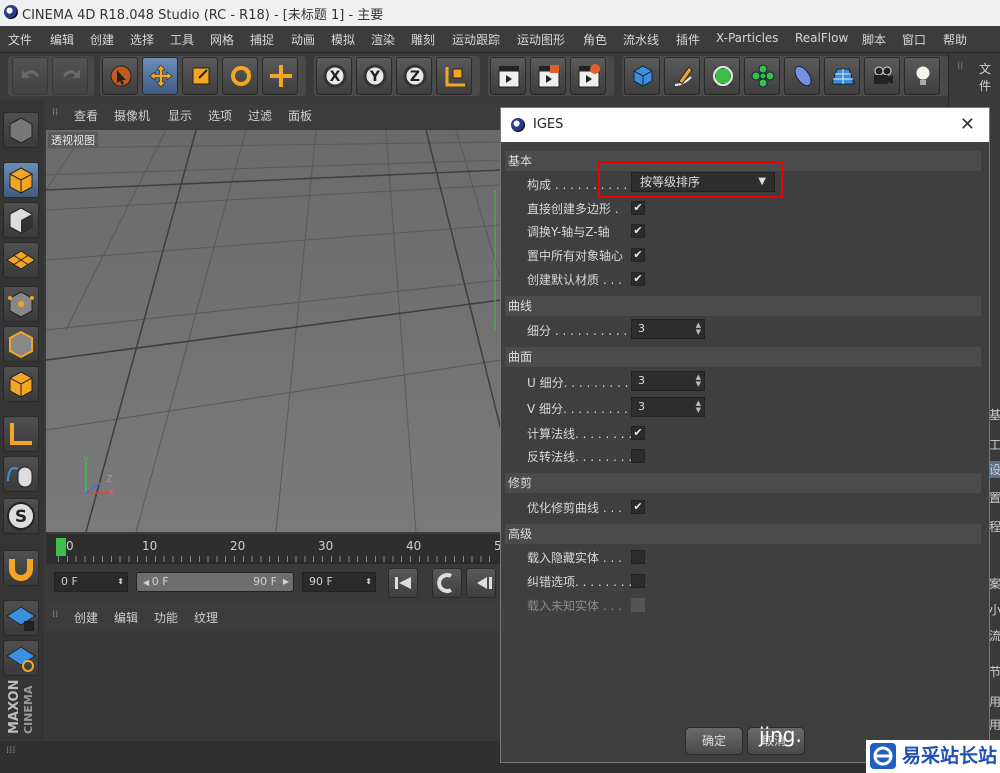 The image size is (1000, 773). Describe the element at coordinates (994, 414) in the screenshot. I see `attribute-tab-label: 基` at that location.